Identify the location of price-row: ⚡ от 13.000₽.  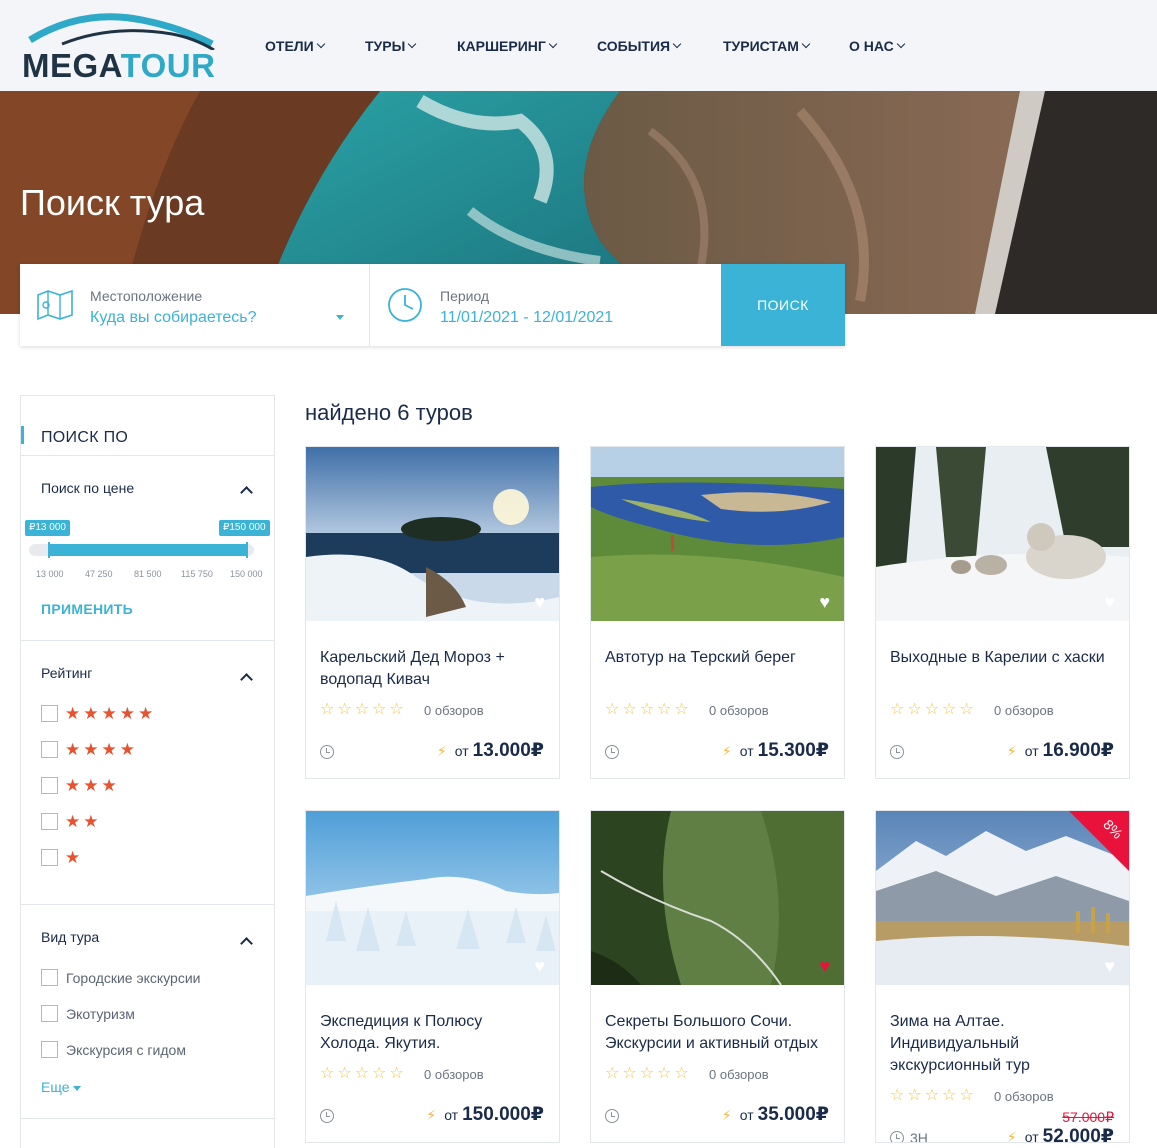
(490, 750).